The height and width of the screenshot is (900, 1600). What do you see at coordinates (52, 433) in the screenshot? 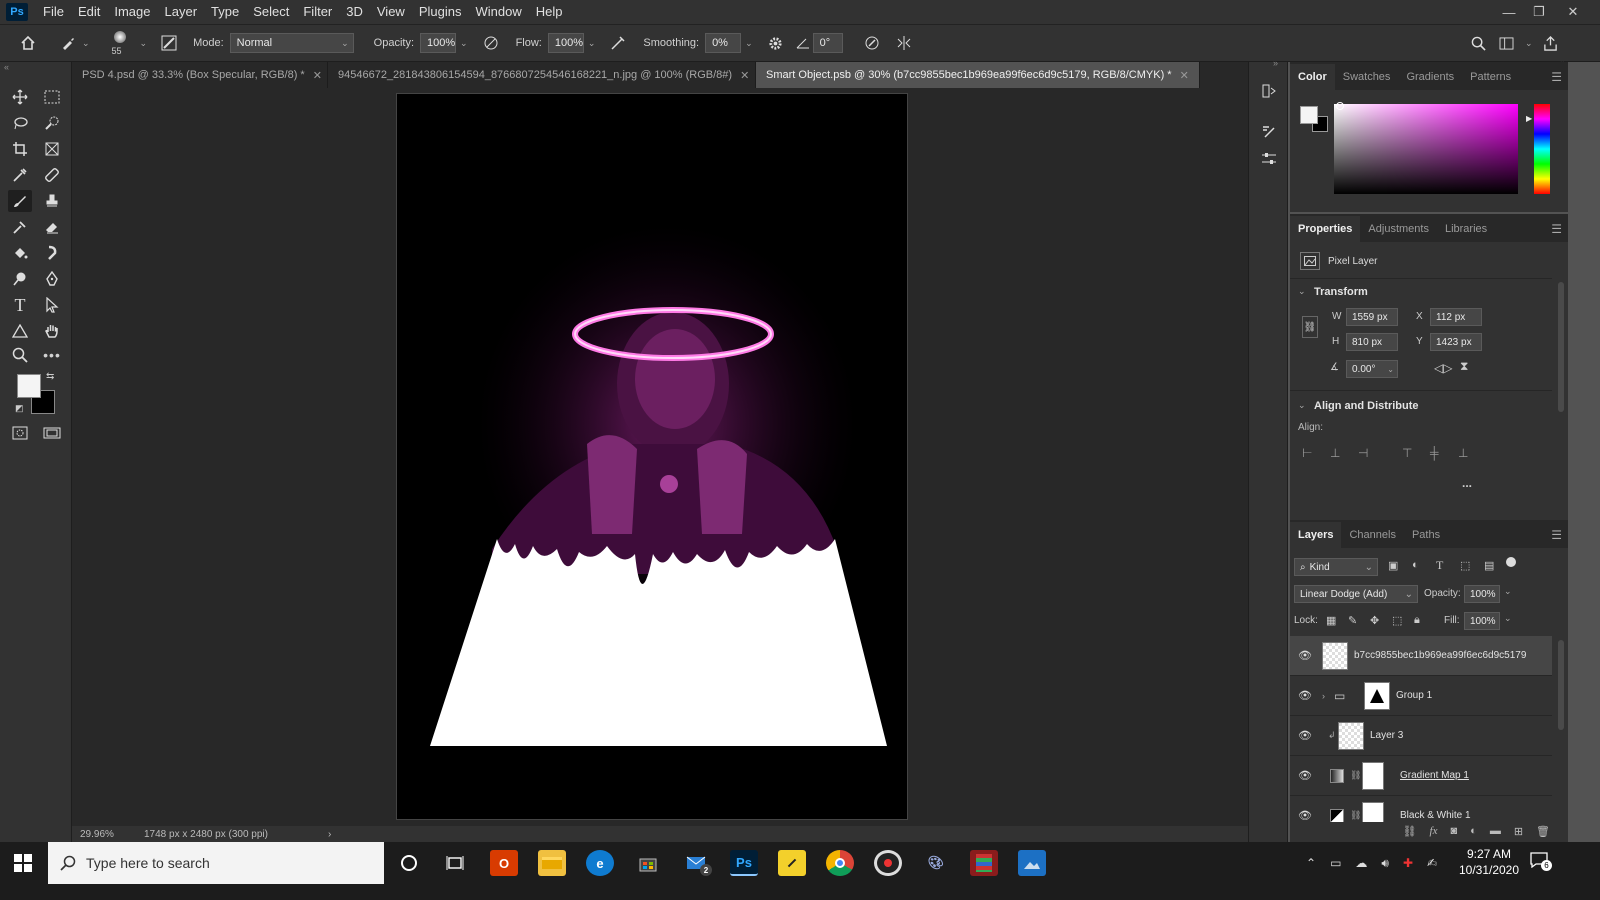
I see `screen-mode-icon` at bounding box center [52, 433].